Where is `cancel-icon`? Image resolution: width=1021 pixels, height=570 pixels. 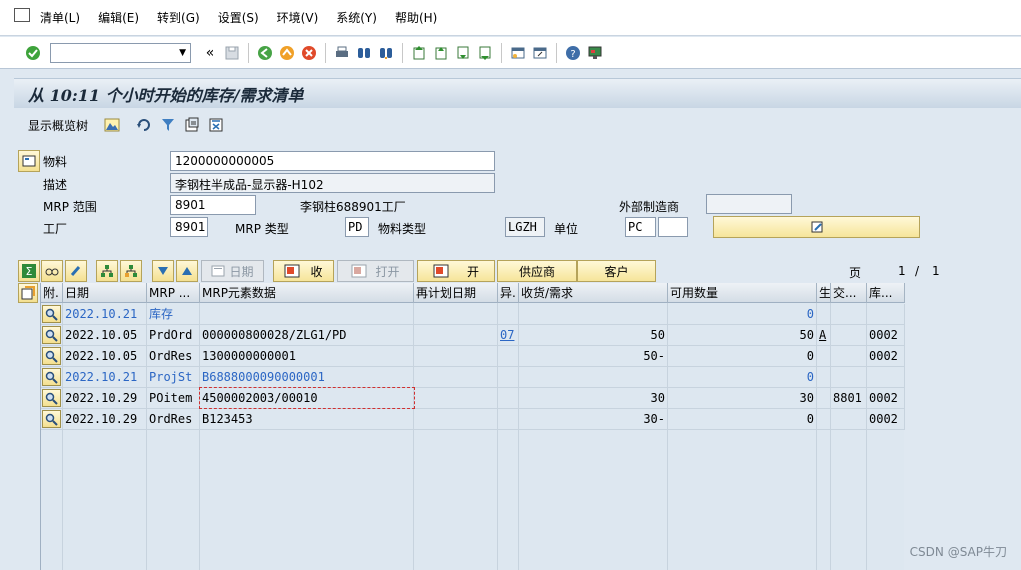 cancel-icon is located at coordinates (309, 53).